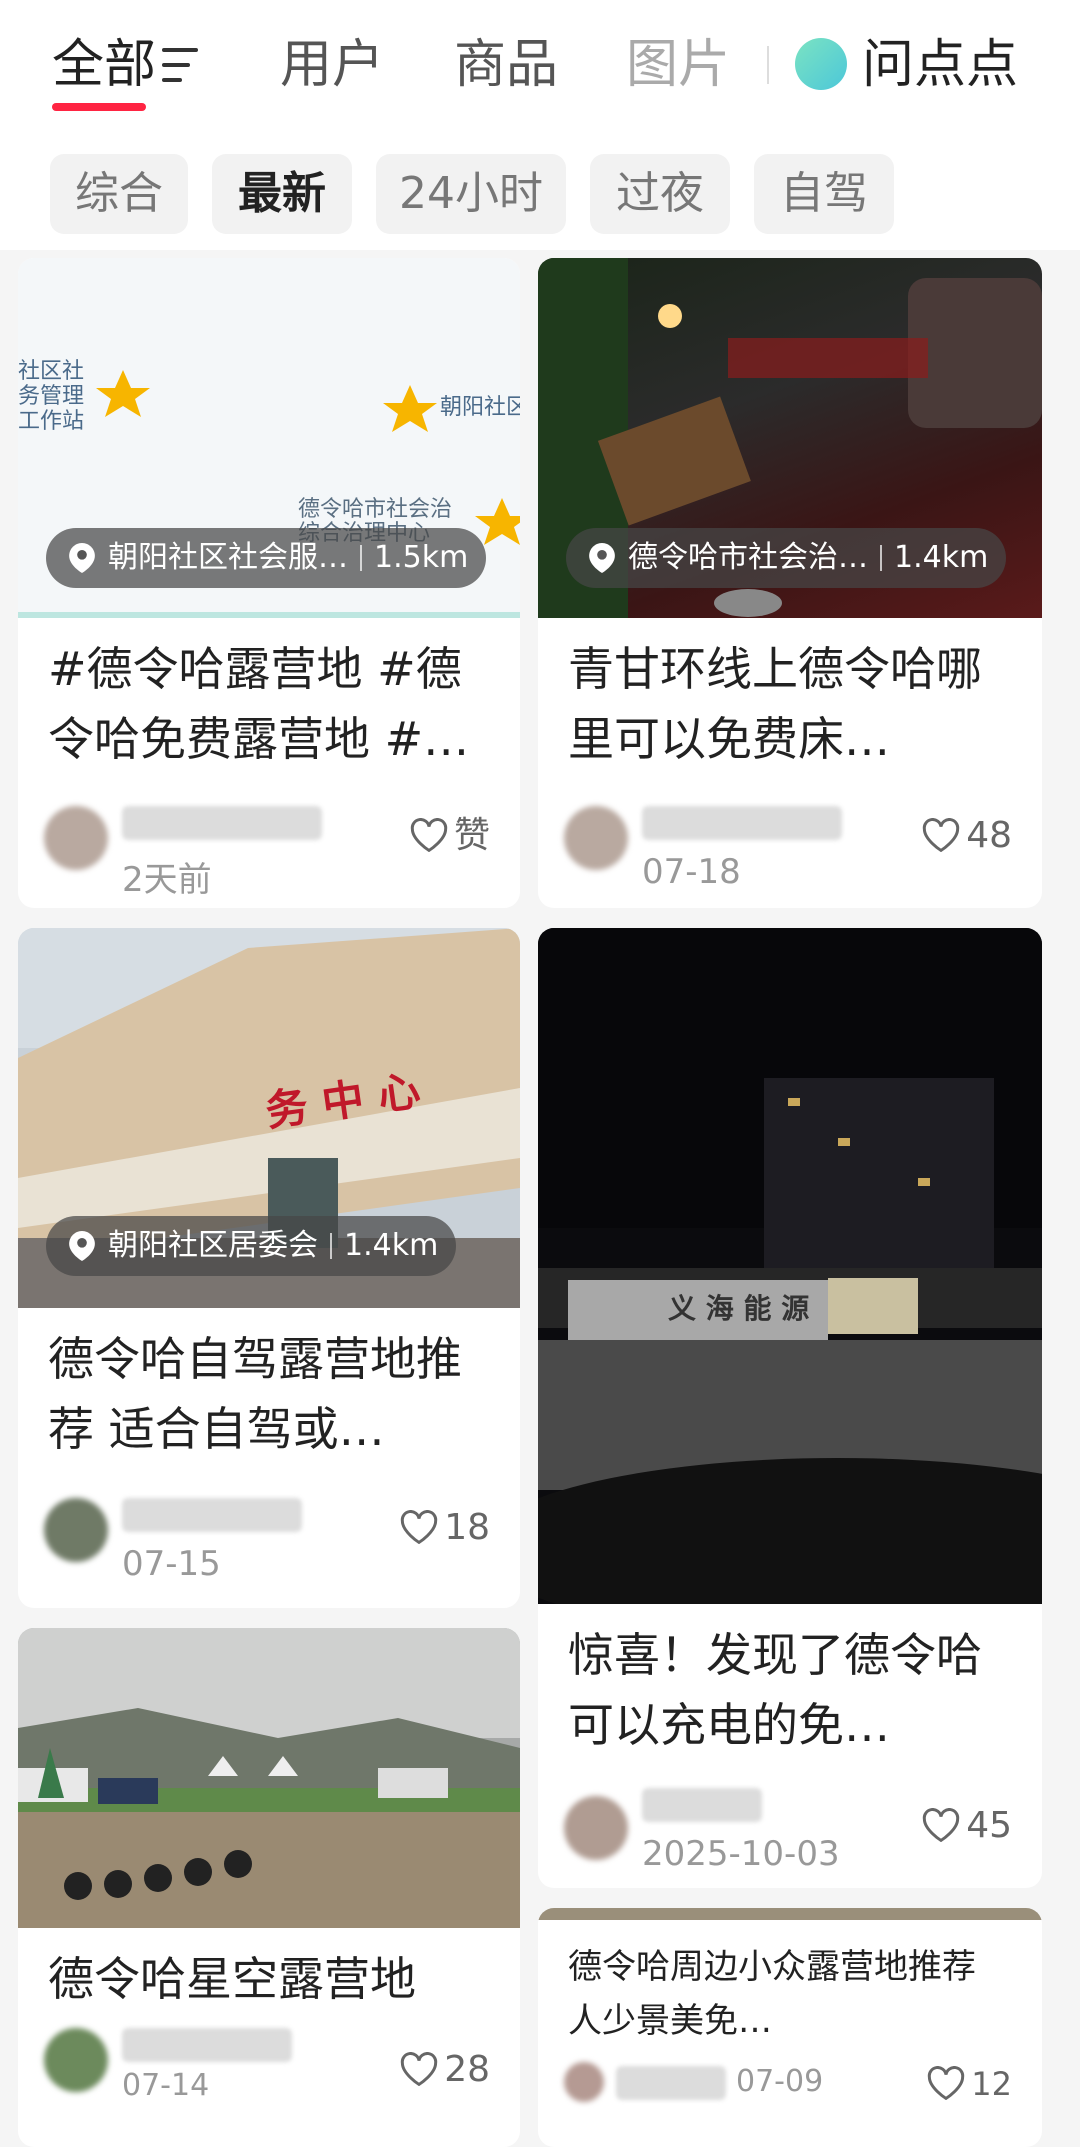 The width and height of the screenshot is (1080, 2147). What do you see at coordinates (467, 1527) in the screenshot?
I see `like-count: 18` at bounding box center [467, 1527].